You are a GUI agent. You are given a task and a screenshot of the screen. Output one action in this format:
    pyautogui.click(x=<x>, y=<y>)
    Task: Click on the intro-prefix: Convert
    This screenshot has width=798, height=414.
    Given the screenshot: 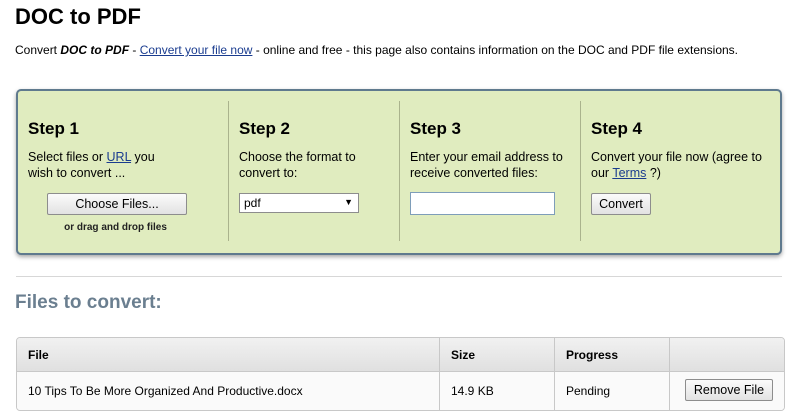 What is the action you would take?
    pyautogui.click(x=38, y=50)
    